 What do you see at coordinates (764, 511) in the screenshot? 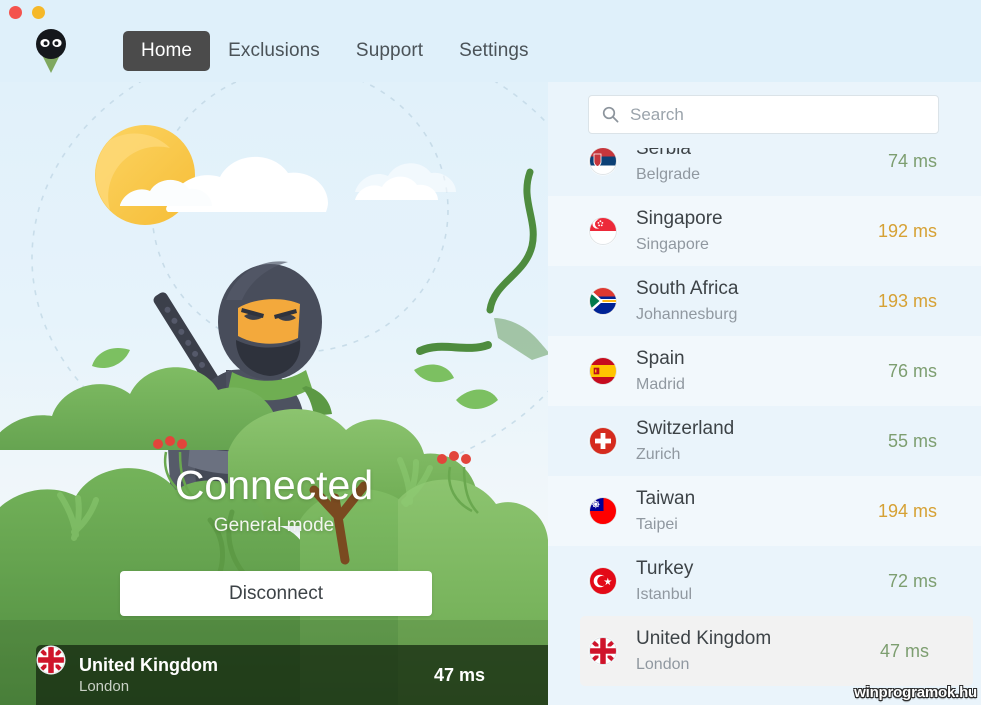
I see `location-row: Taiwan Taipei 194 ms` at bounding box center [764, 511].